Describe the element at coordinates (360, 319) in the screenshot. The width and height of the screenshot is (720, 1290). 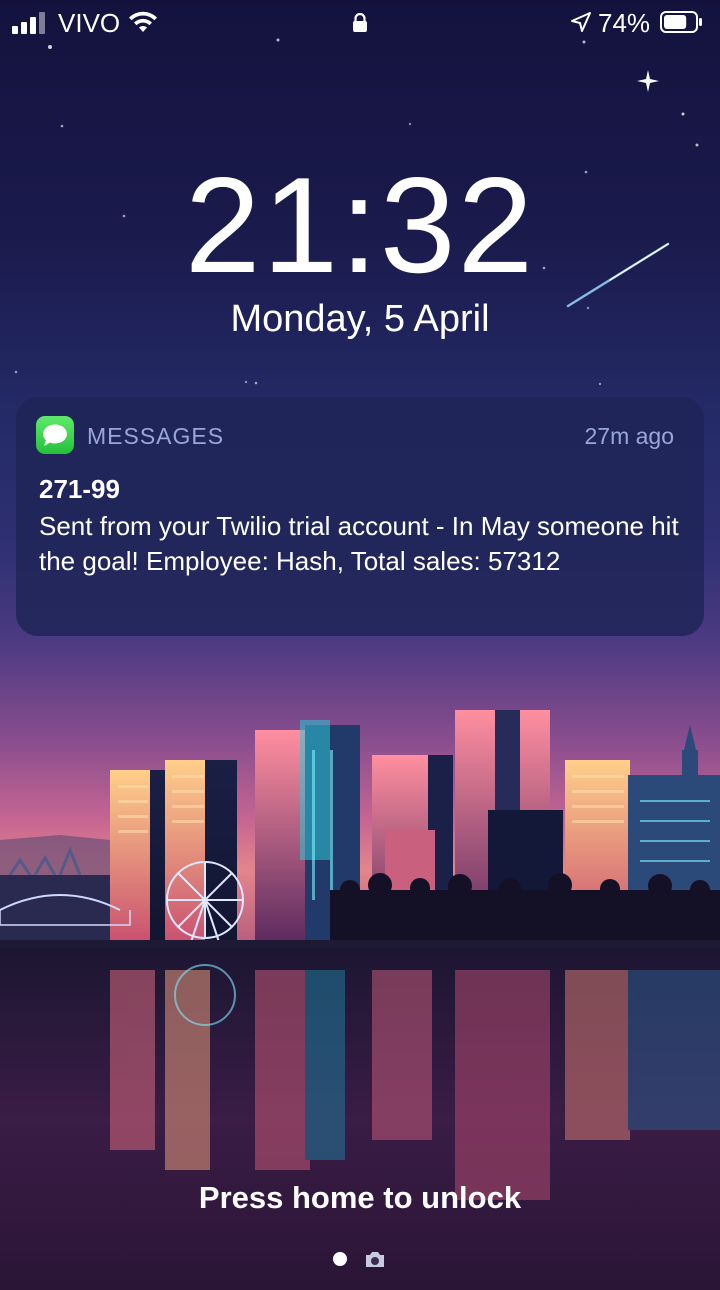
I see `lockscreen-date: Monday, 5 April` at that location.